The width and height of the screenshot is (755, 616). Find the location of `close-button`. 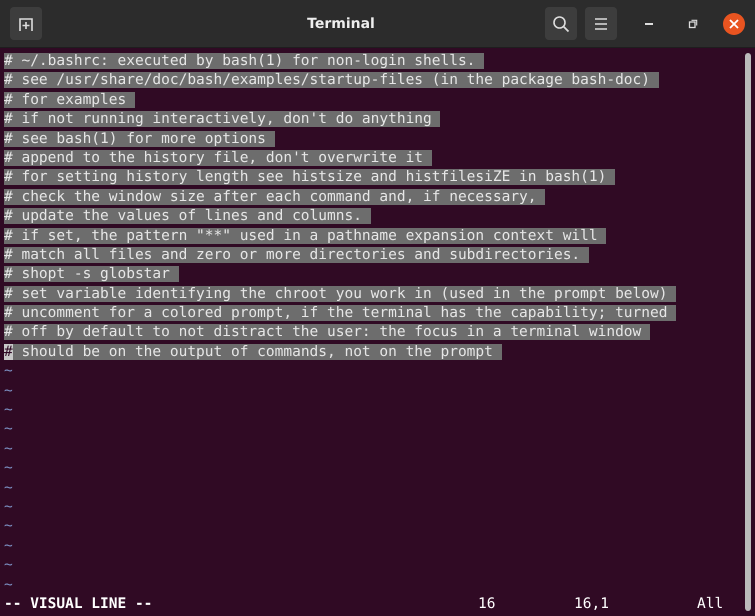

close-button is located at coordinates (734, 23).